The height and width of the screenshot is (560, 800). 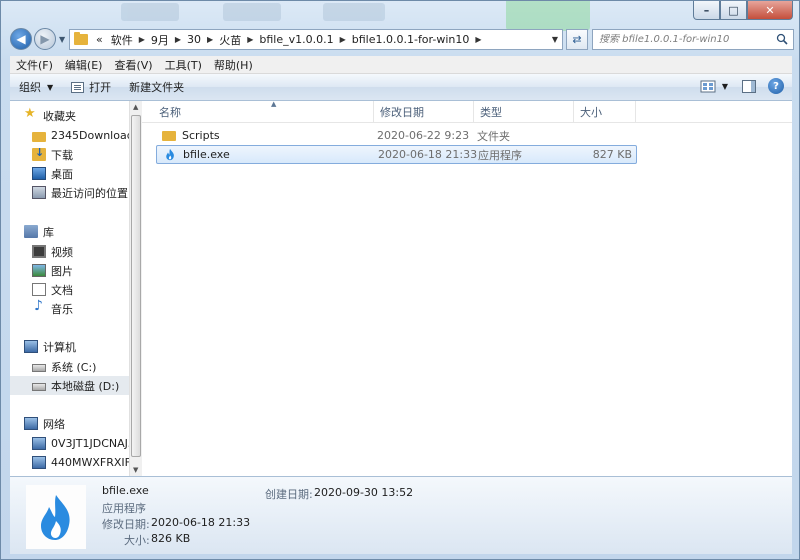 What do you see at coordinates (36, 87) in the screenshot?
I see `organize-button: 组织 ▼` at bounding box center [36, 87].